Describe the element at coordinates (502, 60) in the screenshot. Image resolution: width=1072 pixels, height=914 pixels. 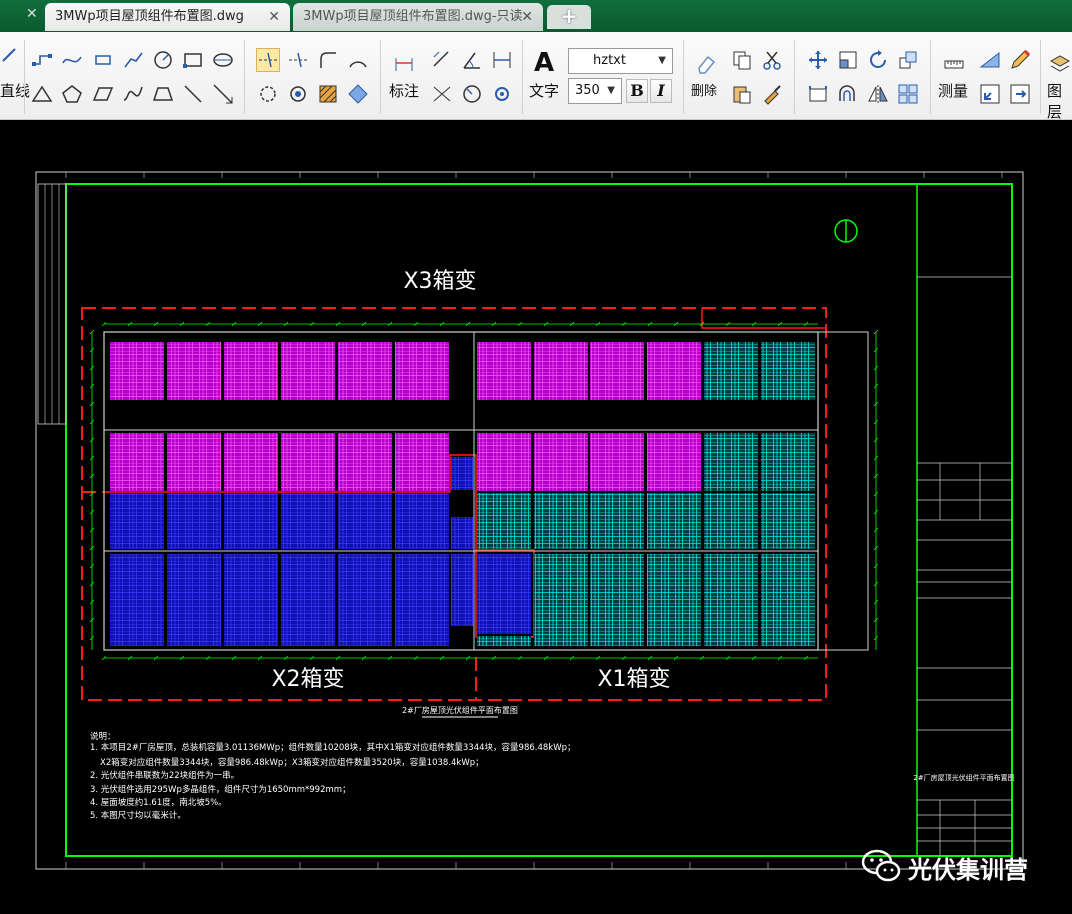
I see `linear-dim-icon` at that location.